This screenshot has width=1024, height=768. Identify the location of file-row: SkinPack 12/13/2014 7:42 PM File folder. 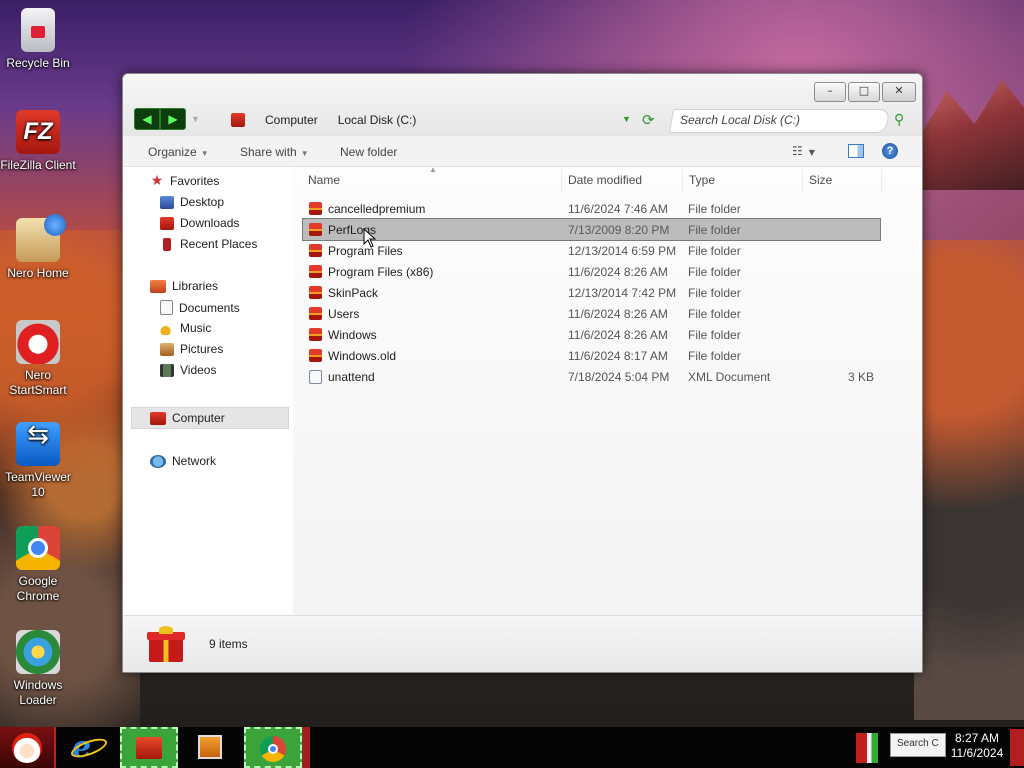
(591, 292).